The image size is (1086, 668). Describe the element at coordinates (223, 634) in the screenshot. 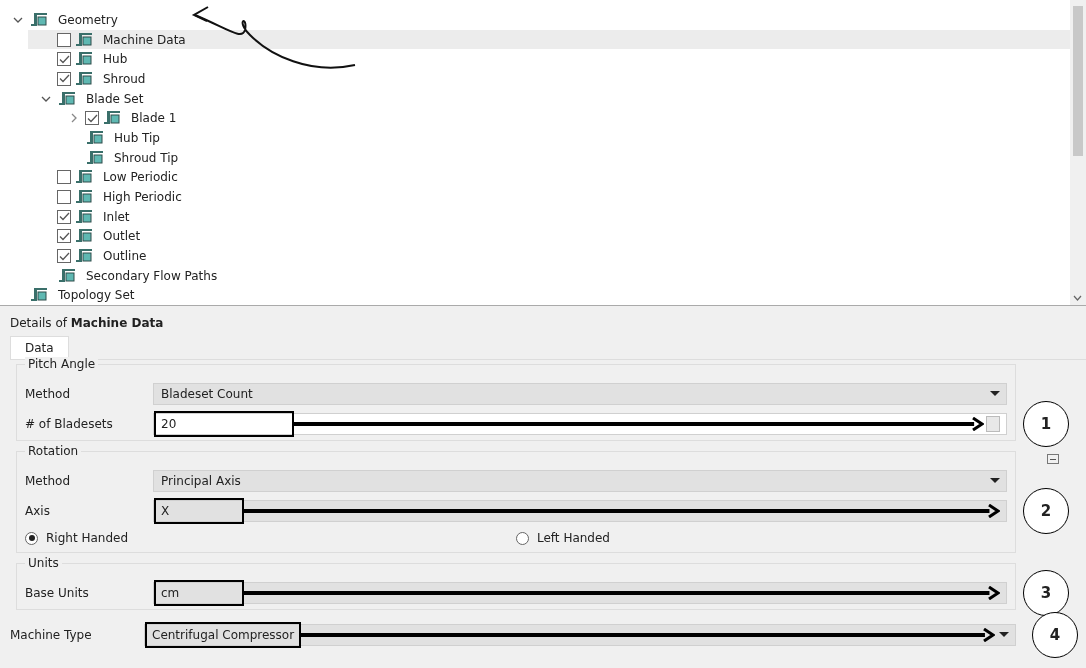

I see `field-value: Centrifugal Compressor` at that location.